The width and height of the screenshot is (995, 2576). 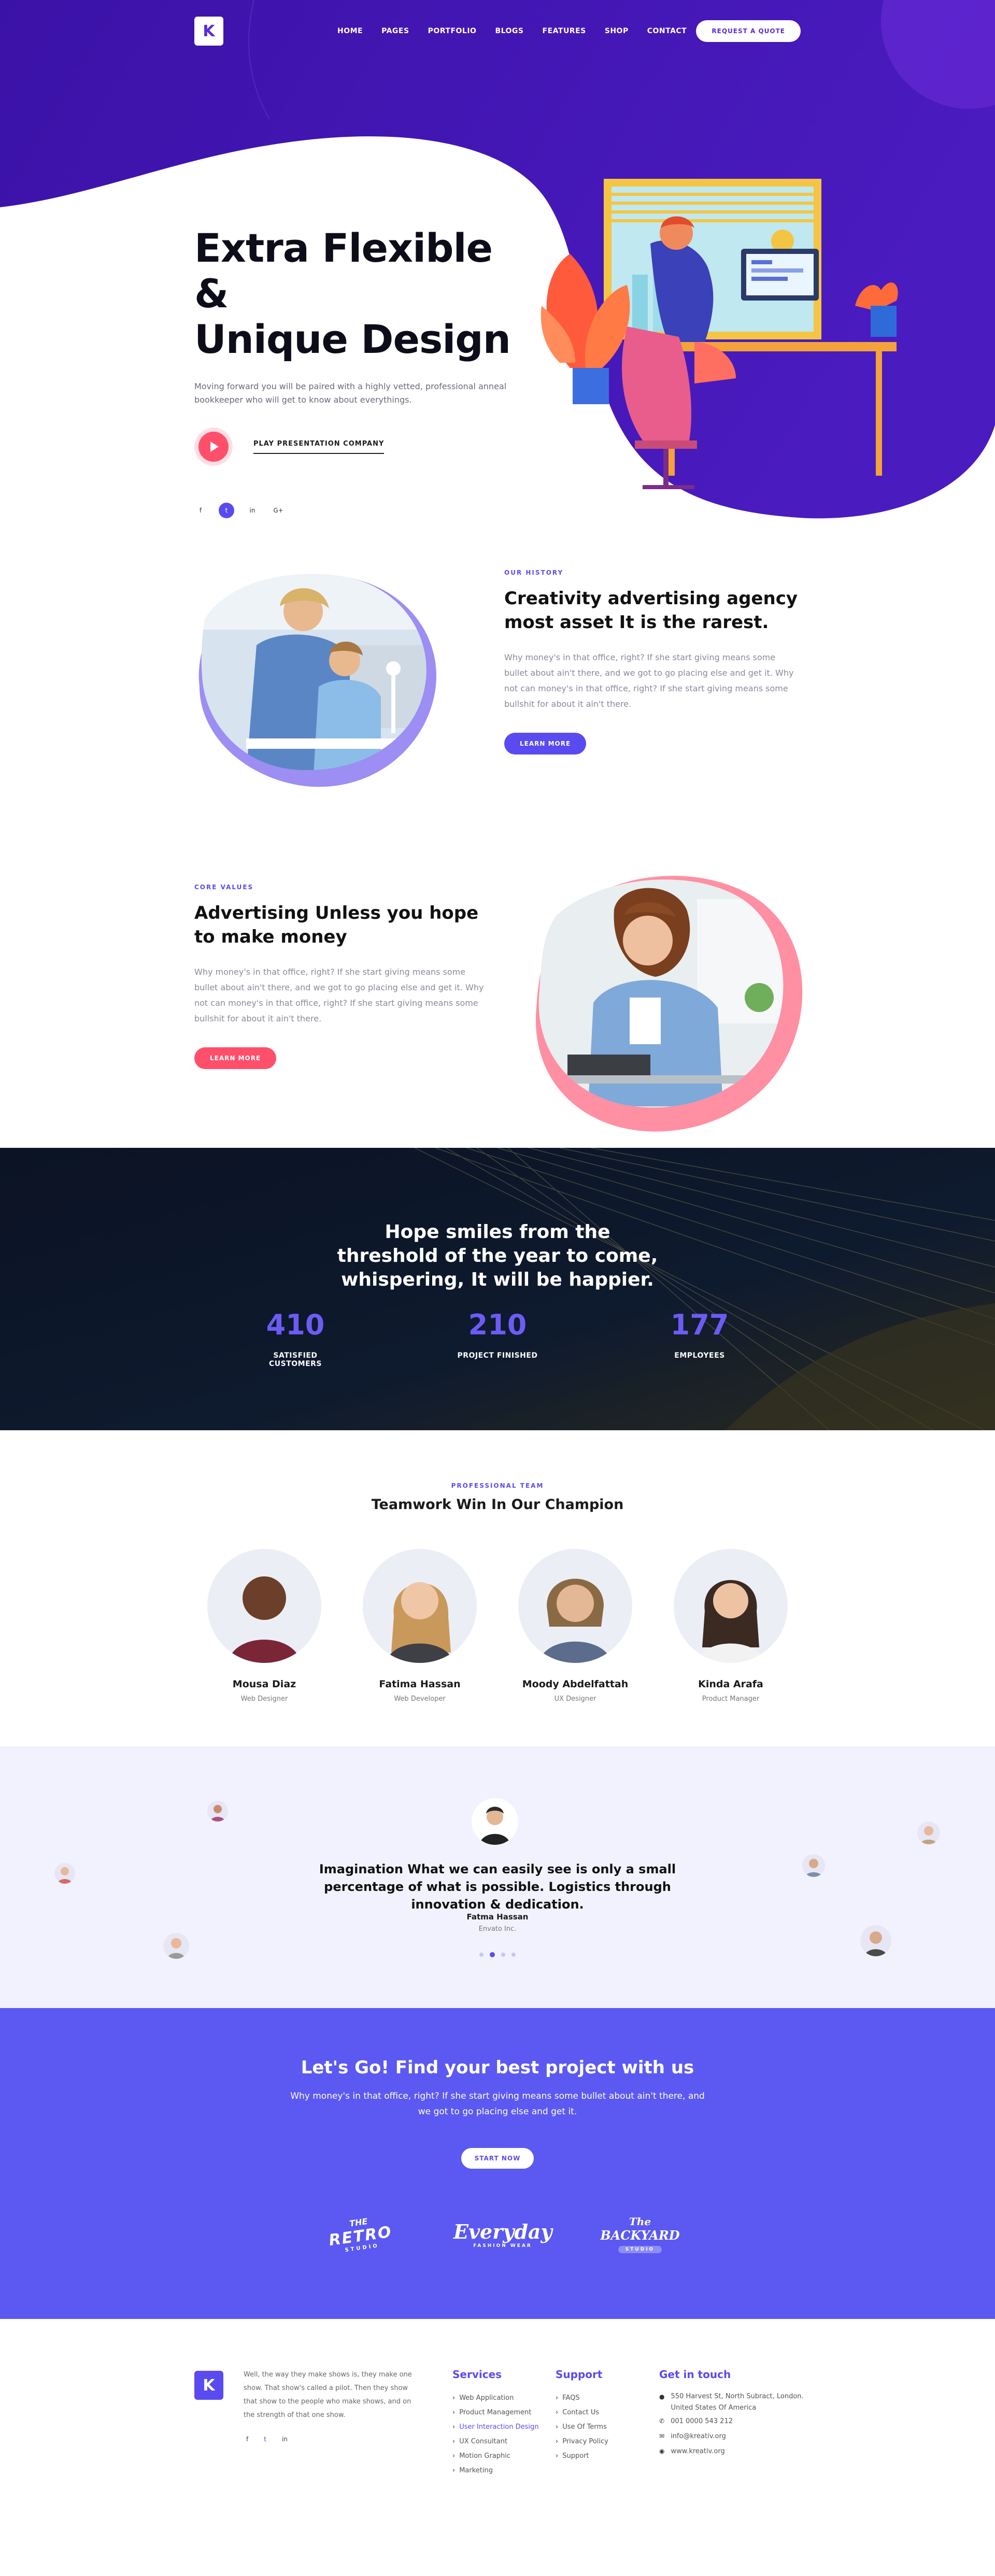 What do you see at coordinates (278, 510) in the screenshot?
I see `google-plus-icon: G+` at bounding box center [278, 510].